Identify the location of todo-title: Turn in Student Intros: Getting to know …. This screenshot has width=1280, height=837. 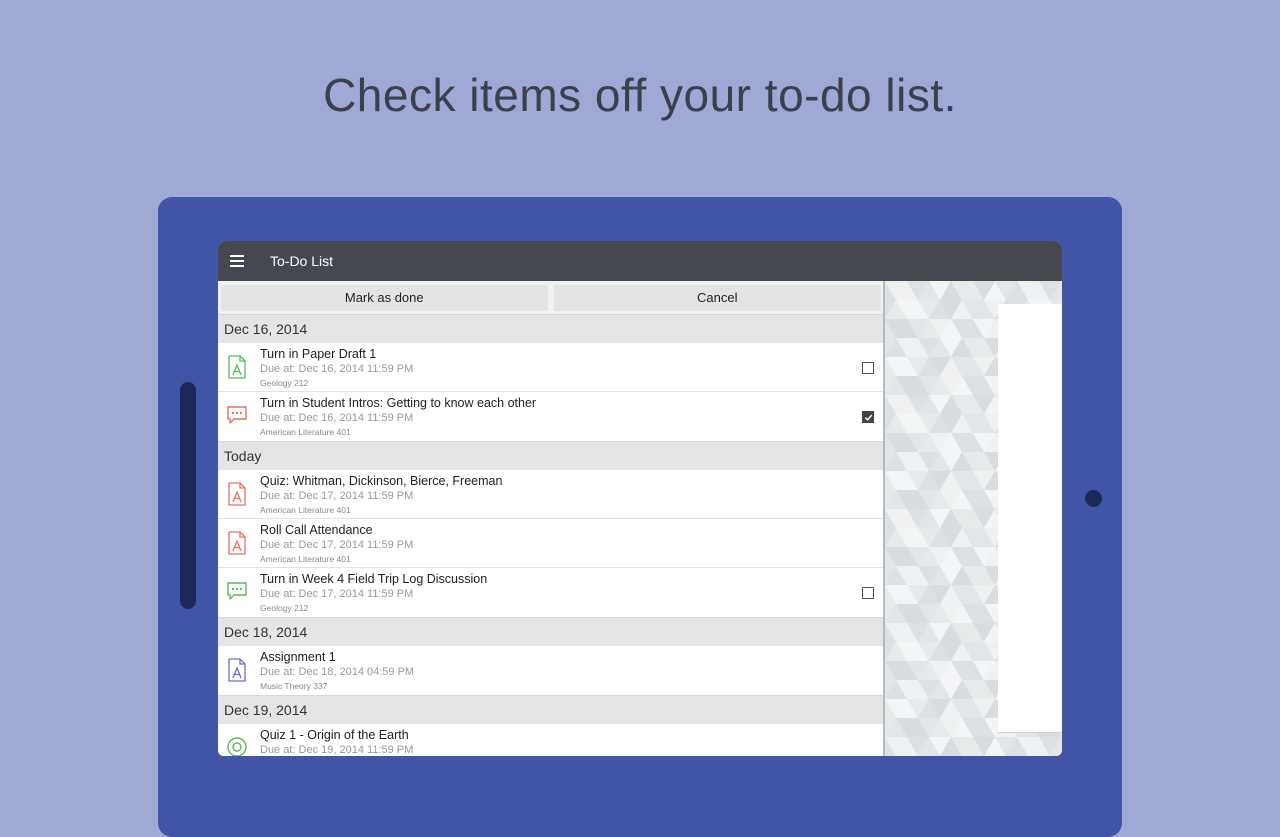
(398, 403).